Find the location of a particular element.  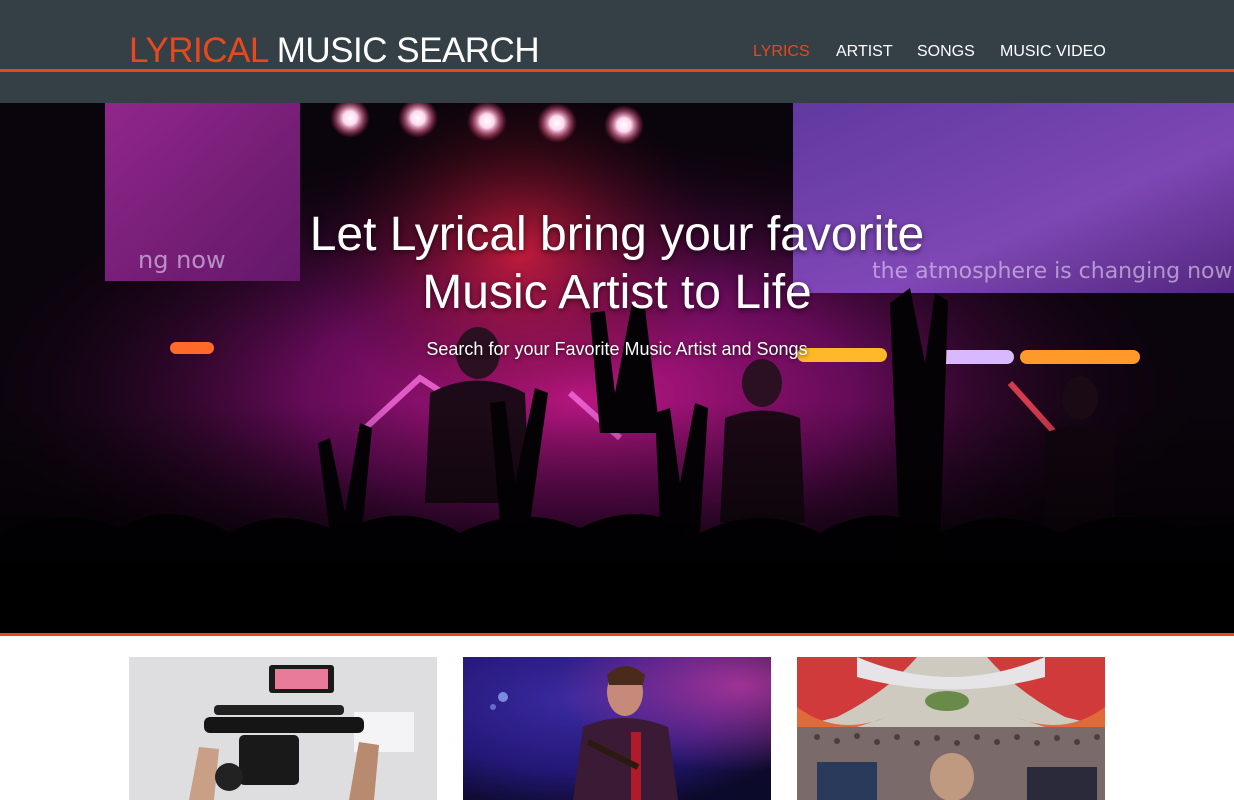

card-guitarist is located at coordinates (617, 728).